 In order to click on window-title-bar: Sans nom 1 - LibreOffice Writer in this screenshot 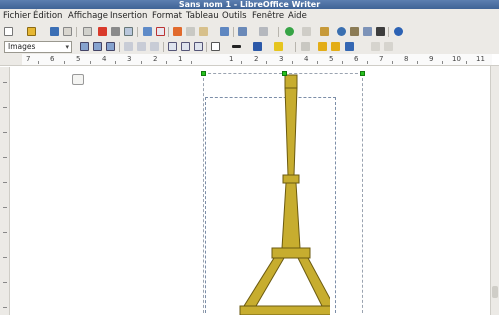, I will do `click(249, 4)`.